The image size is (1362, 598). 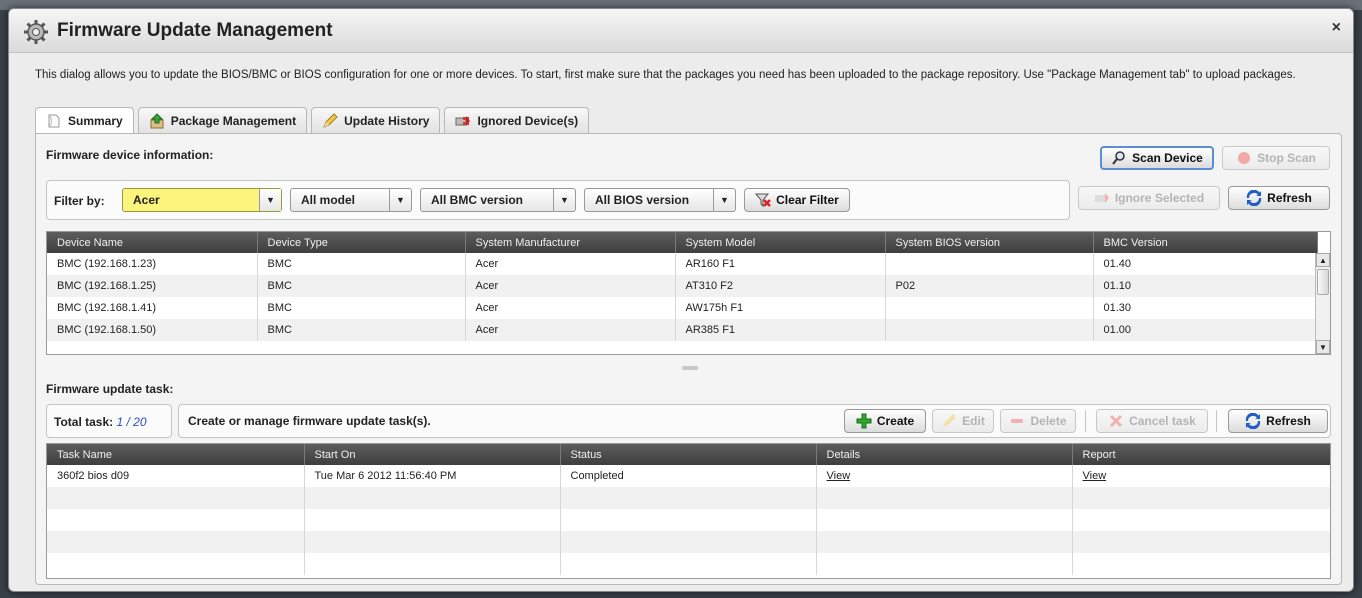 I want to click on stop-scan-label: Stop Scan, so click(x=1286, y=158).